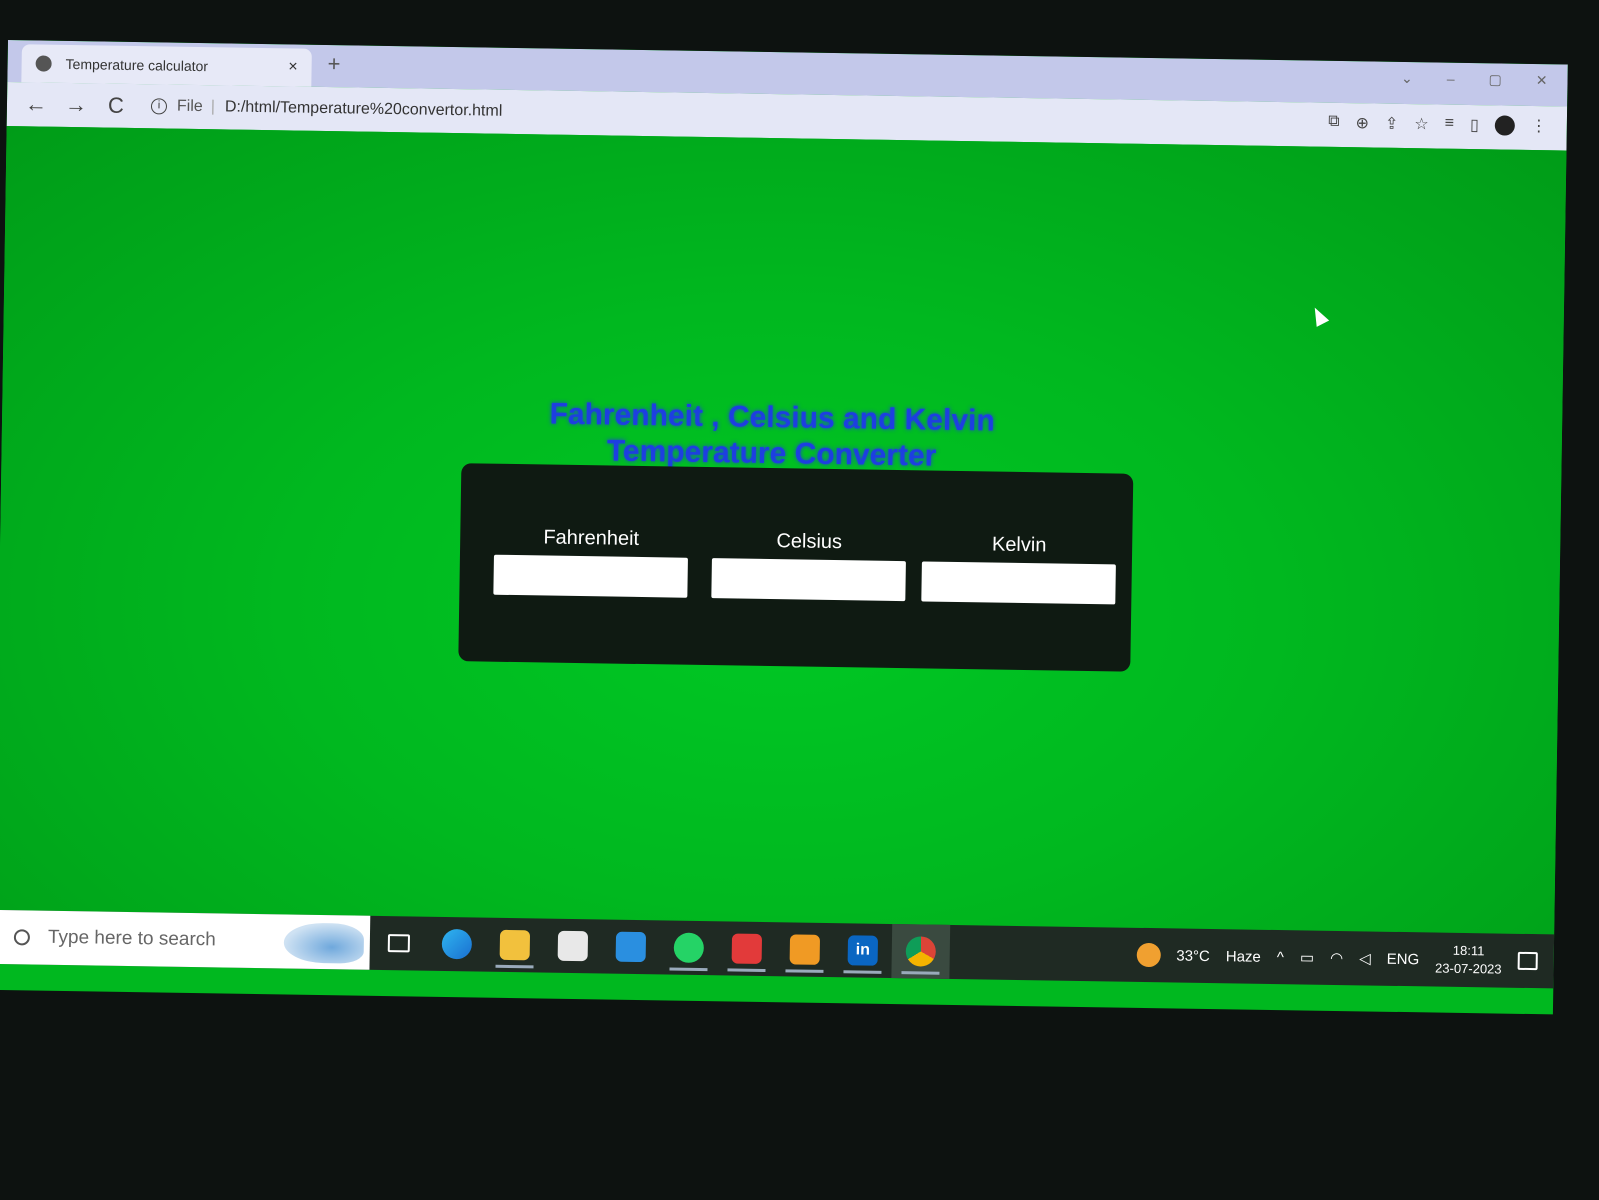 Image resolution: width=1599 pixels, height=1200 pixels. What do you see at coordinates (1345, 958) in the screenshot?
I see `system-tray: 33°C Haze ^ ▭ ◠ ◁ ENG 18:11 23-07-2023` at bounding box center [1345, 958].